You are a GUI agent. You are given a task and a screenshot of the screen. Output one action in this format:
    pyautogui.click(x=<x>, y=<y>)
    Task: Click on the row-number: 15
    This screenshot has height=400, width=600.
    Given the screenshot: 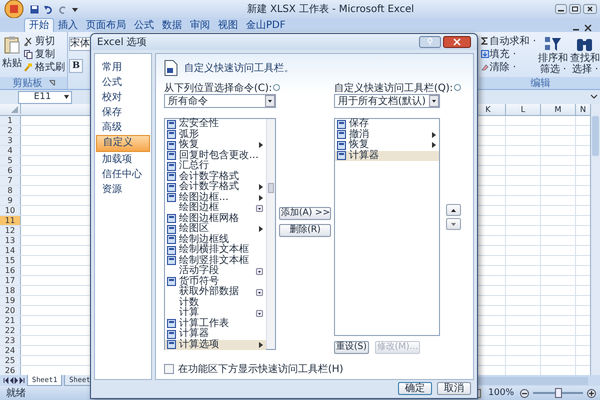 What is the action you would take?
    pyautogui.click(x=10, y=260)
    